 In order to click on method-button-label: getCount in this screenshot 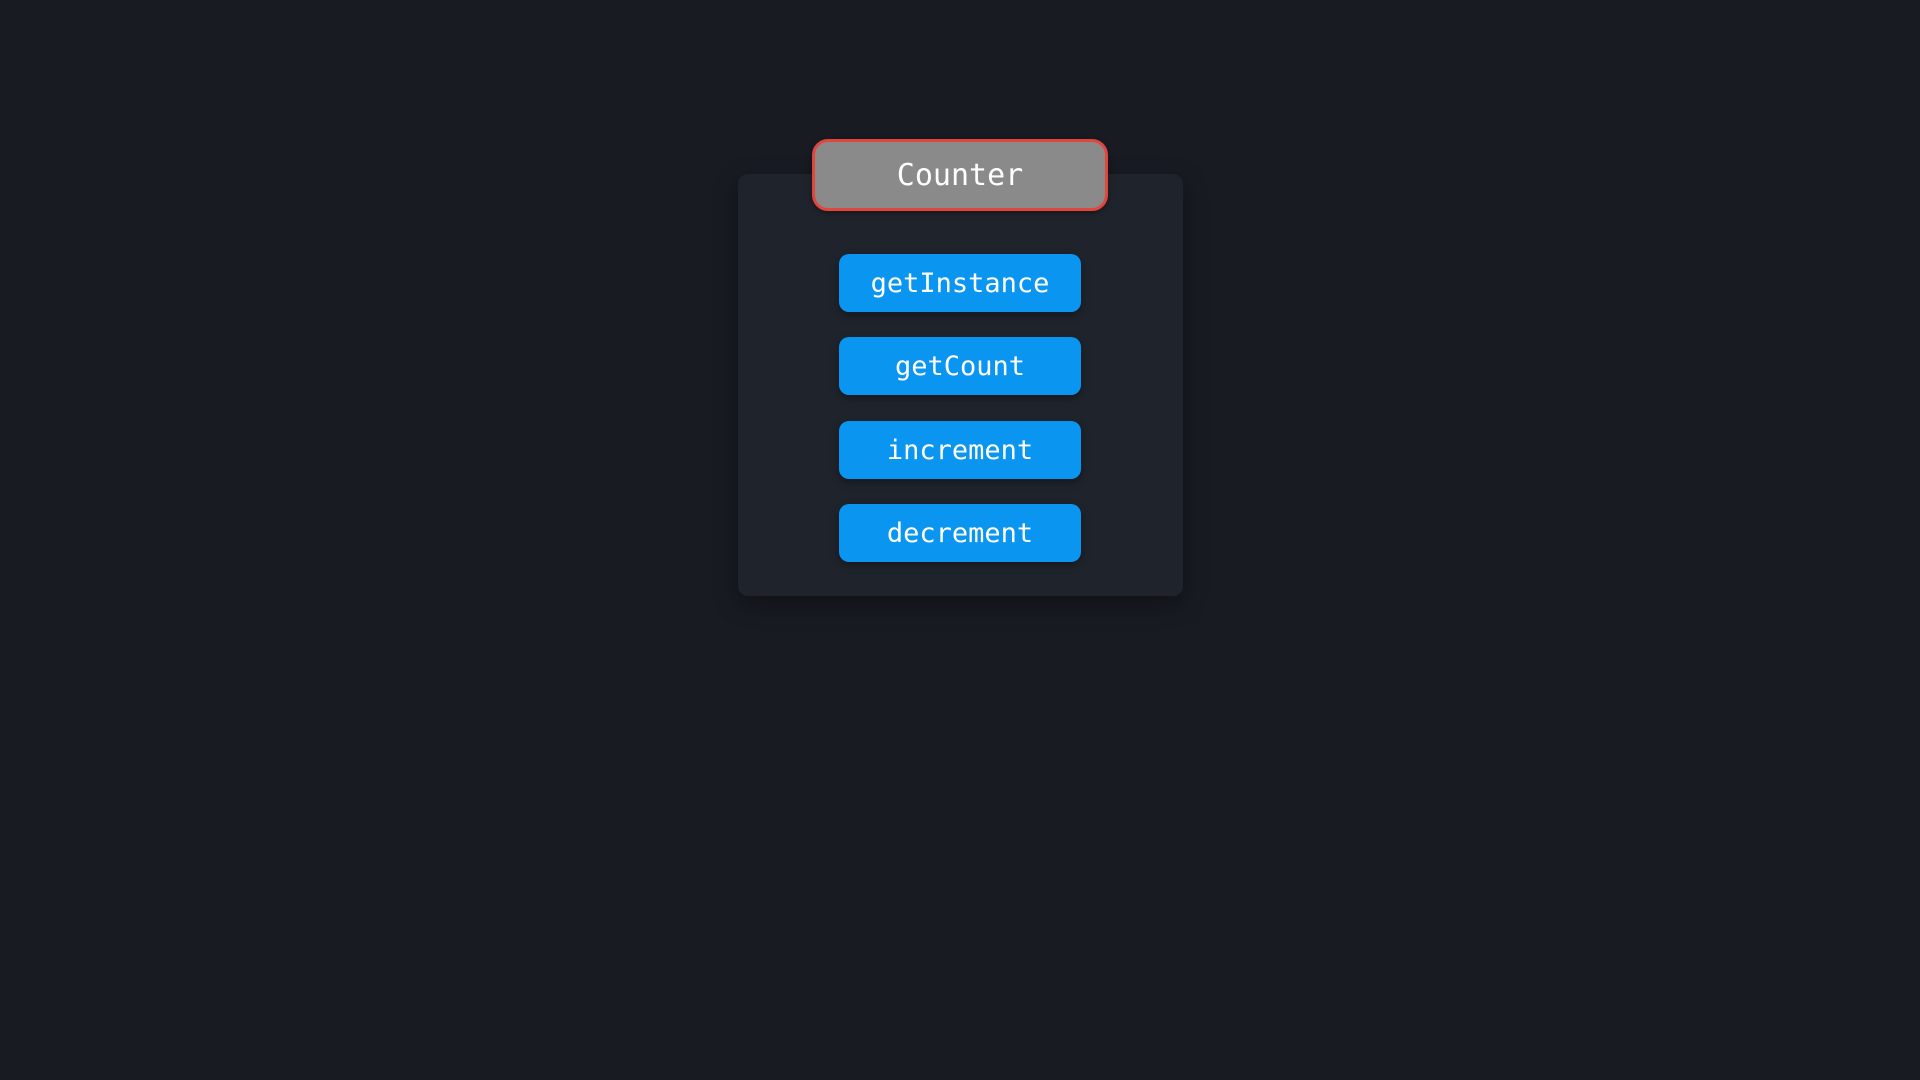, I will do `click(960, 366)`.